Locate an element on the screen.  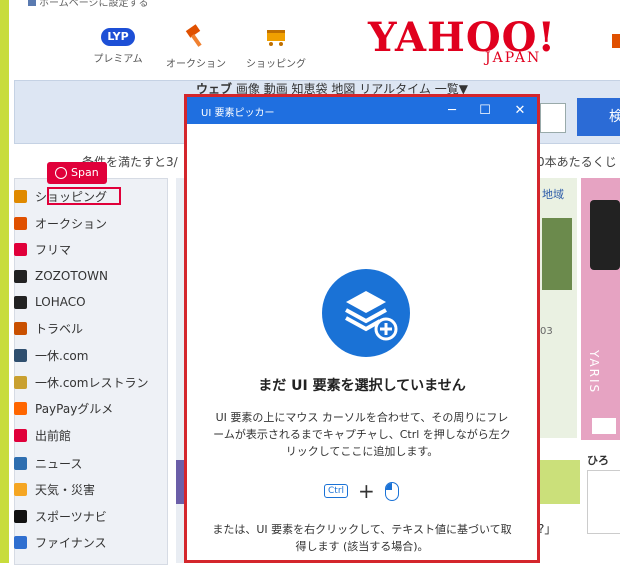
service-auction: オークション is located at coordinates (196, 47).